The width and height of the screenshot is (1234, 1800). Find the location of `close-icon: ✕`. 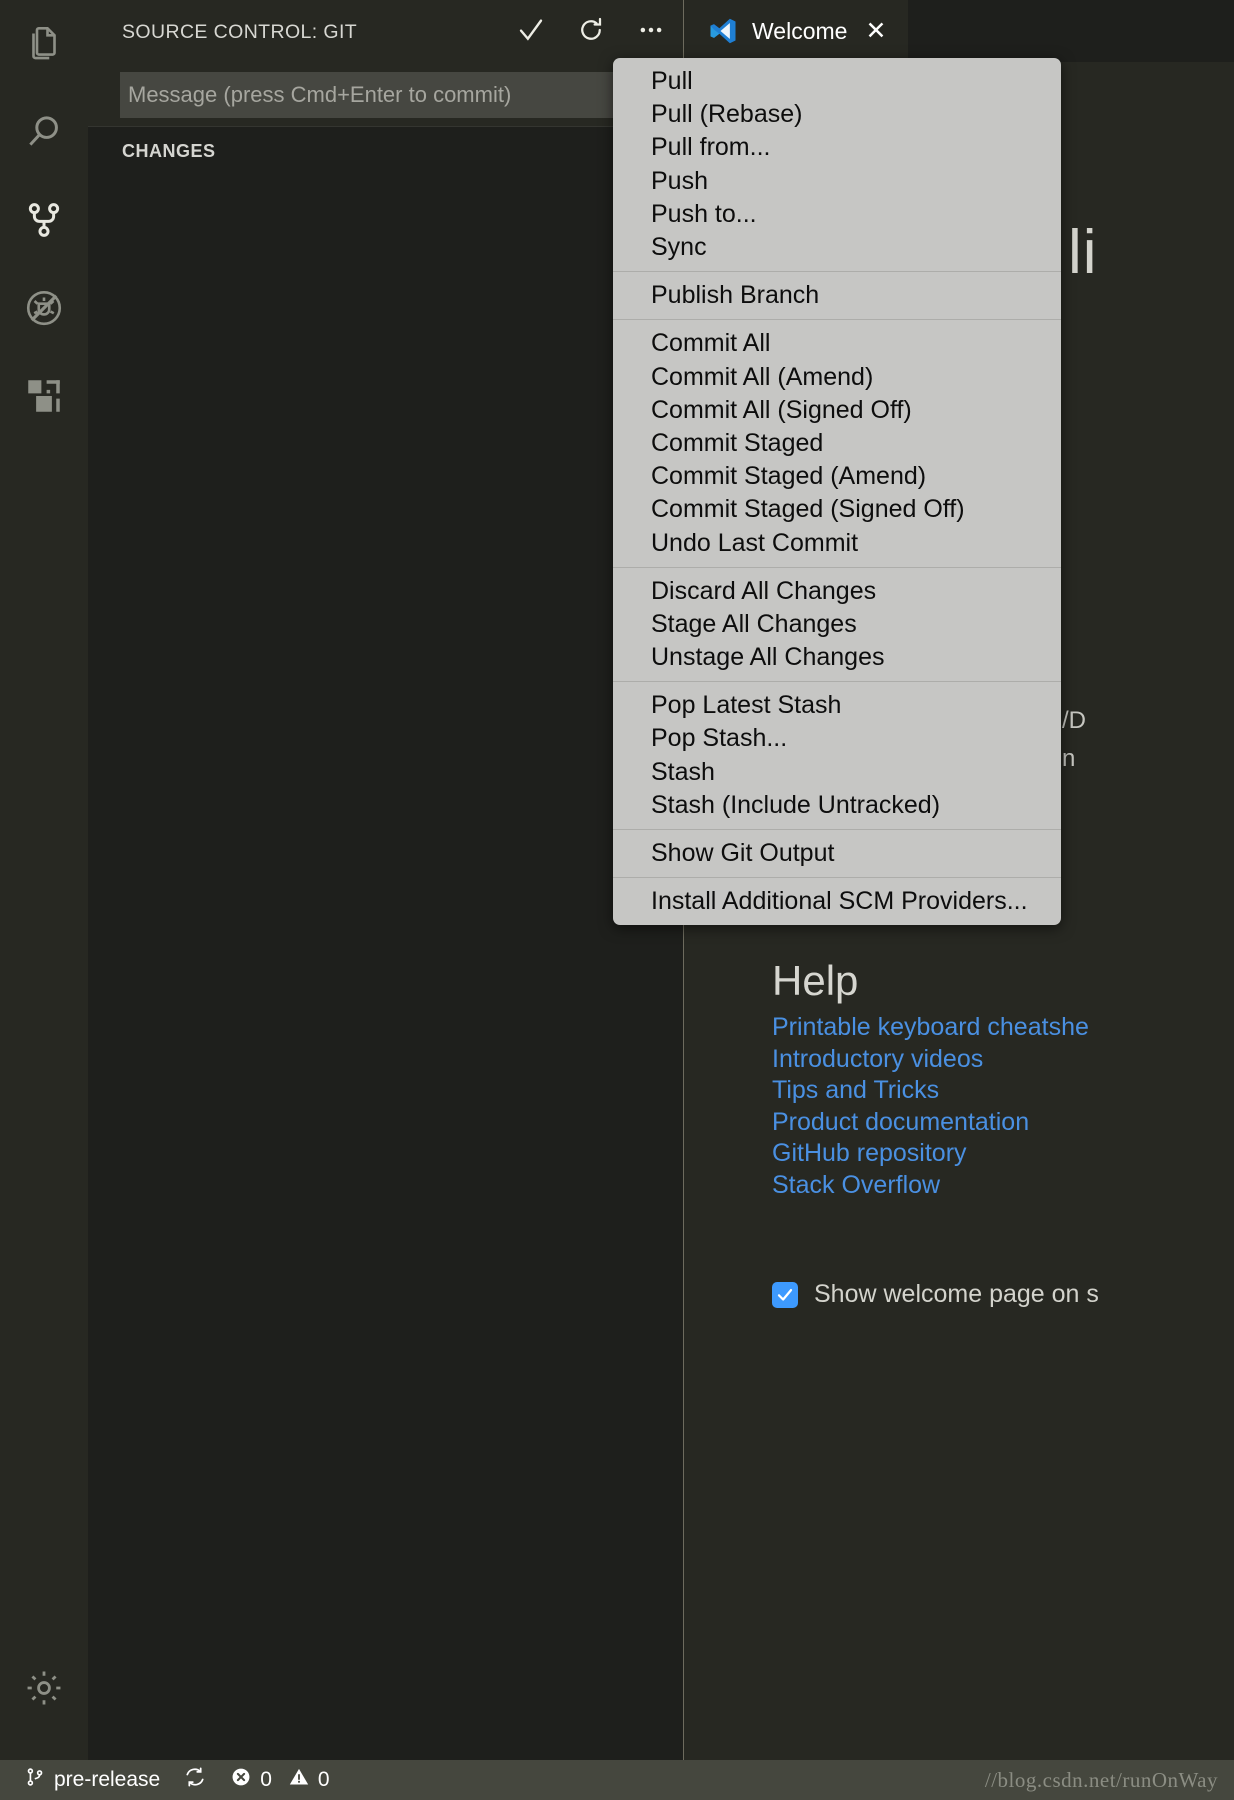

close-icon: ✕ is located at coordinates (875, 31).